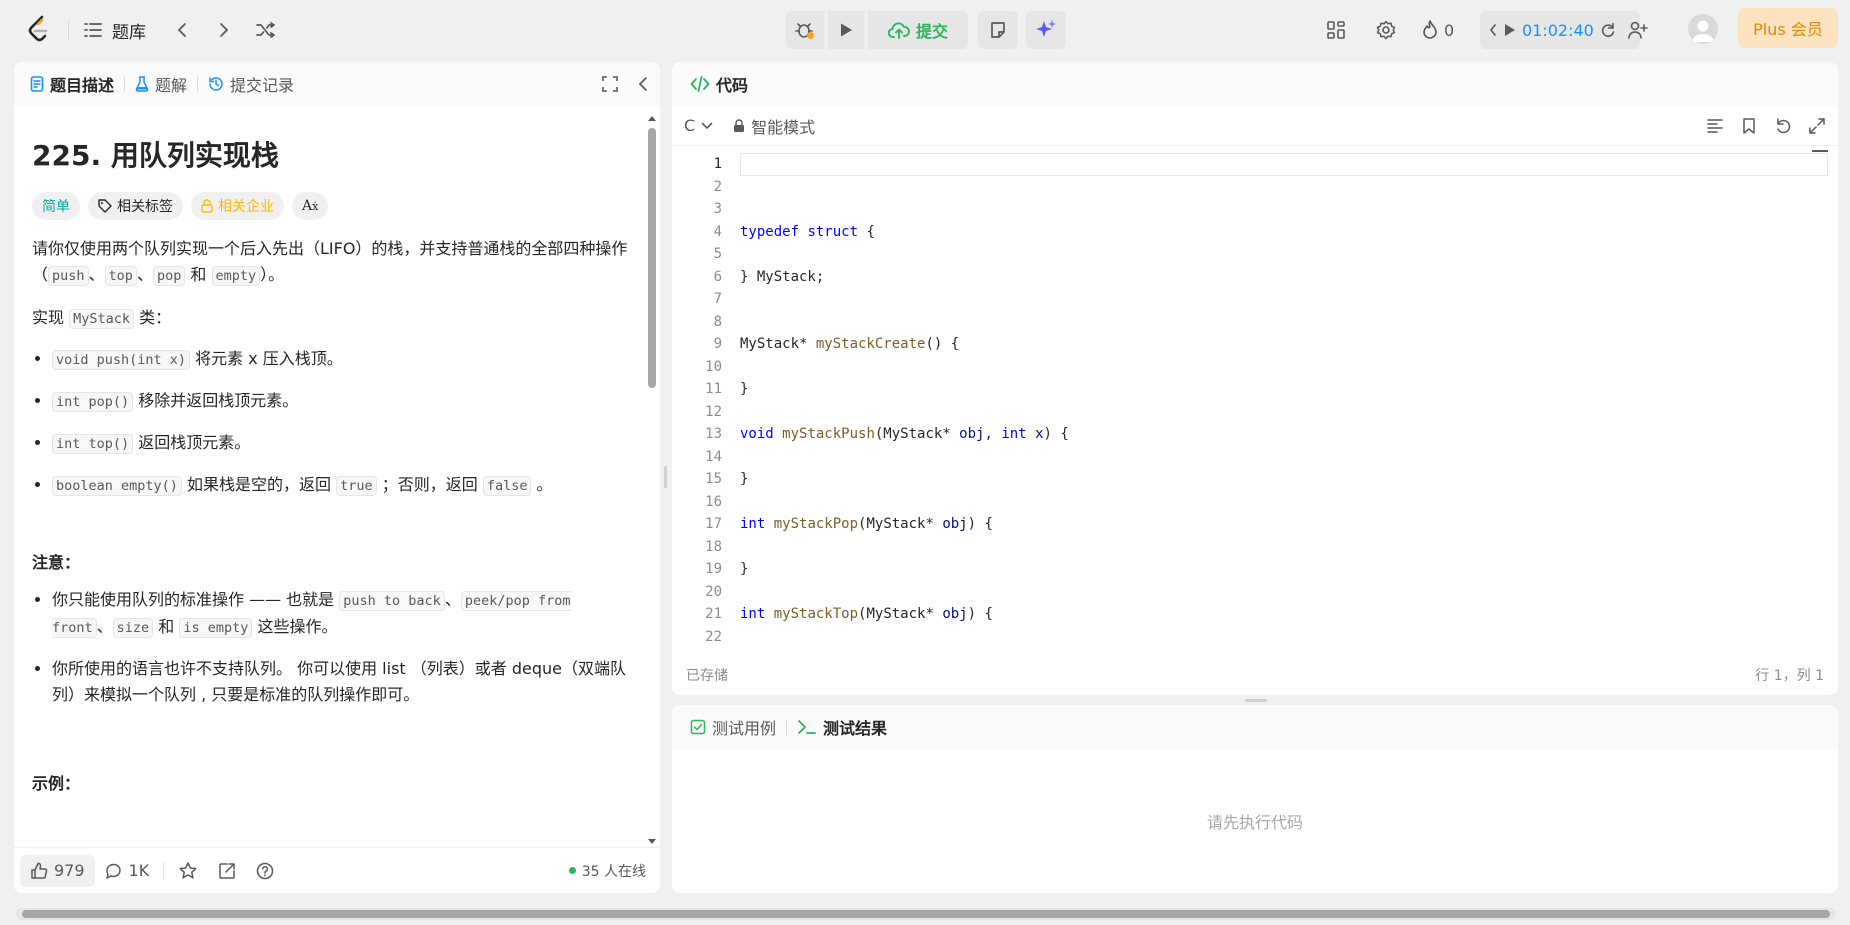 The image size is (1850, 925). Describe the element at coordinates (1715, 126) in the screenshot. I see `format-icon` at that location.